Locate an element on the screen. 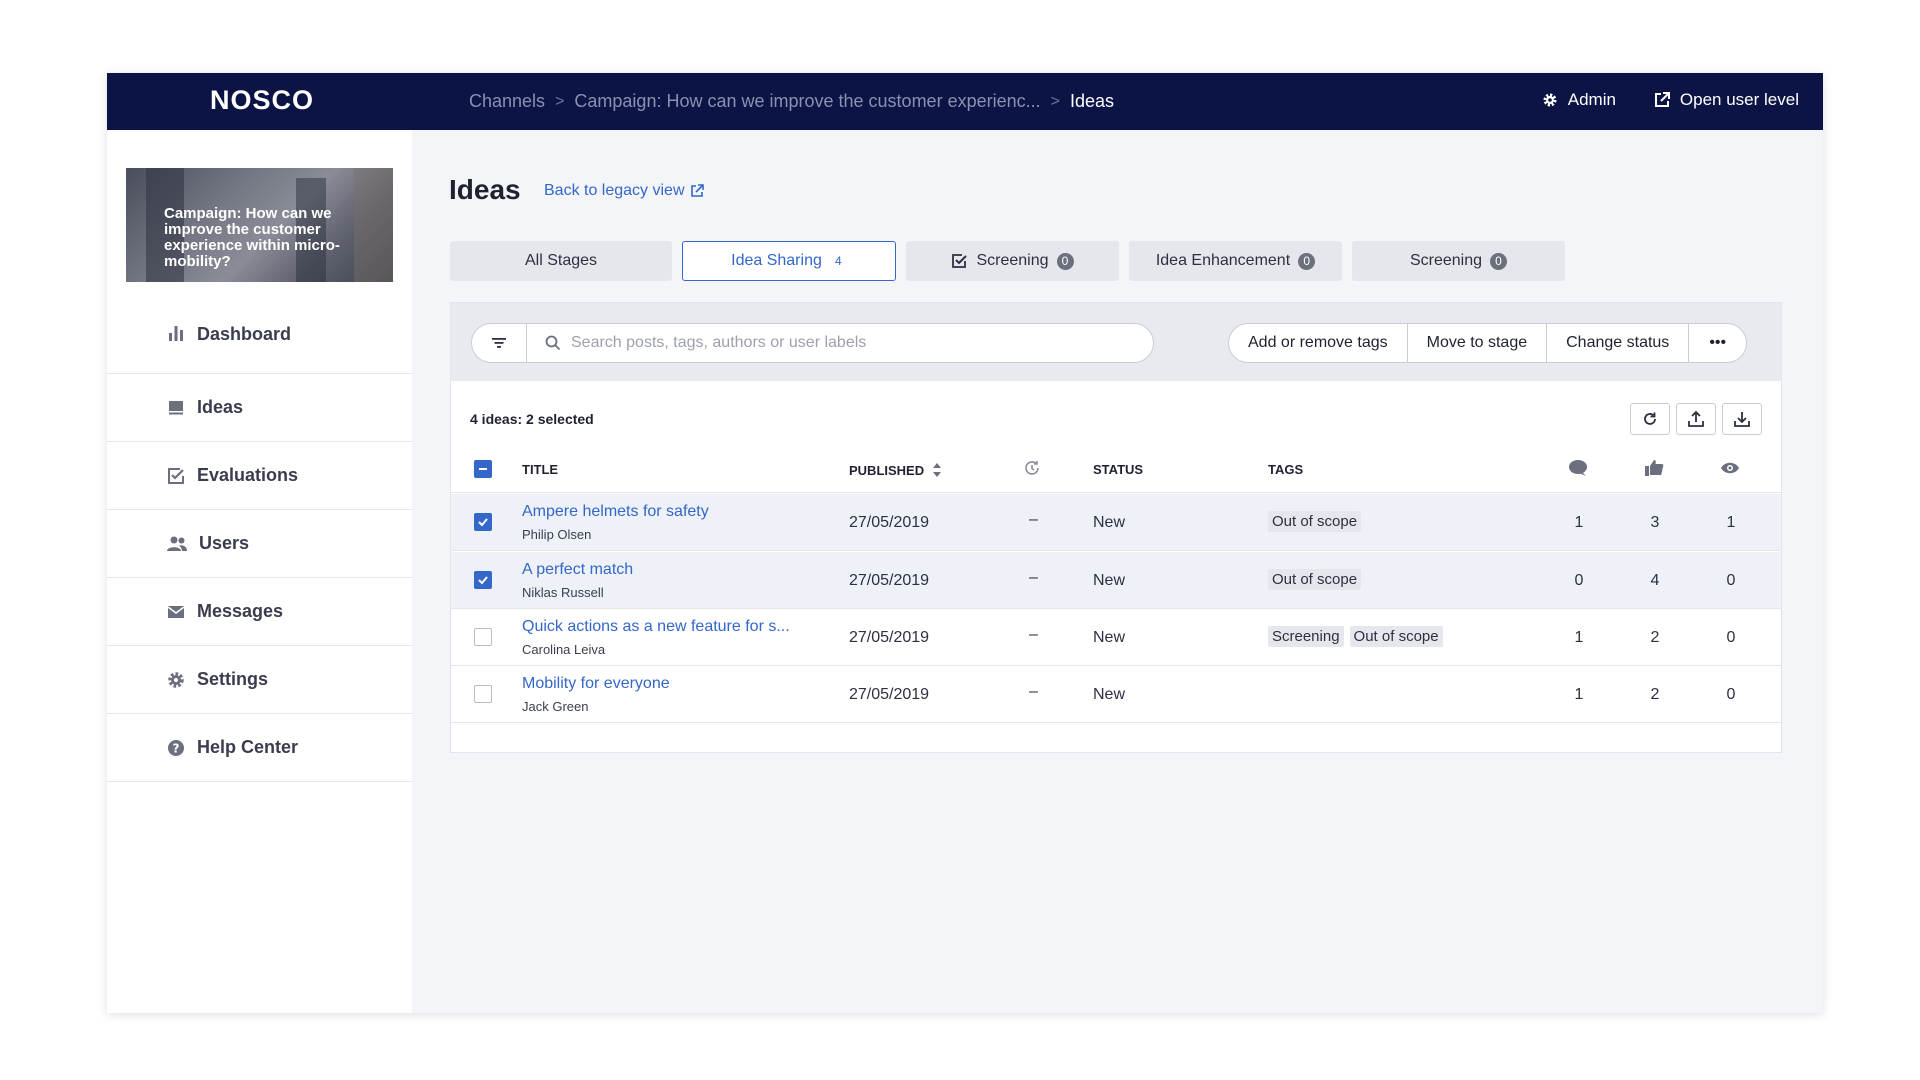 This screenshot has width=1920, height=1080. upload-button is located at coordinates (1696, 419).